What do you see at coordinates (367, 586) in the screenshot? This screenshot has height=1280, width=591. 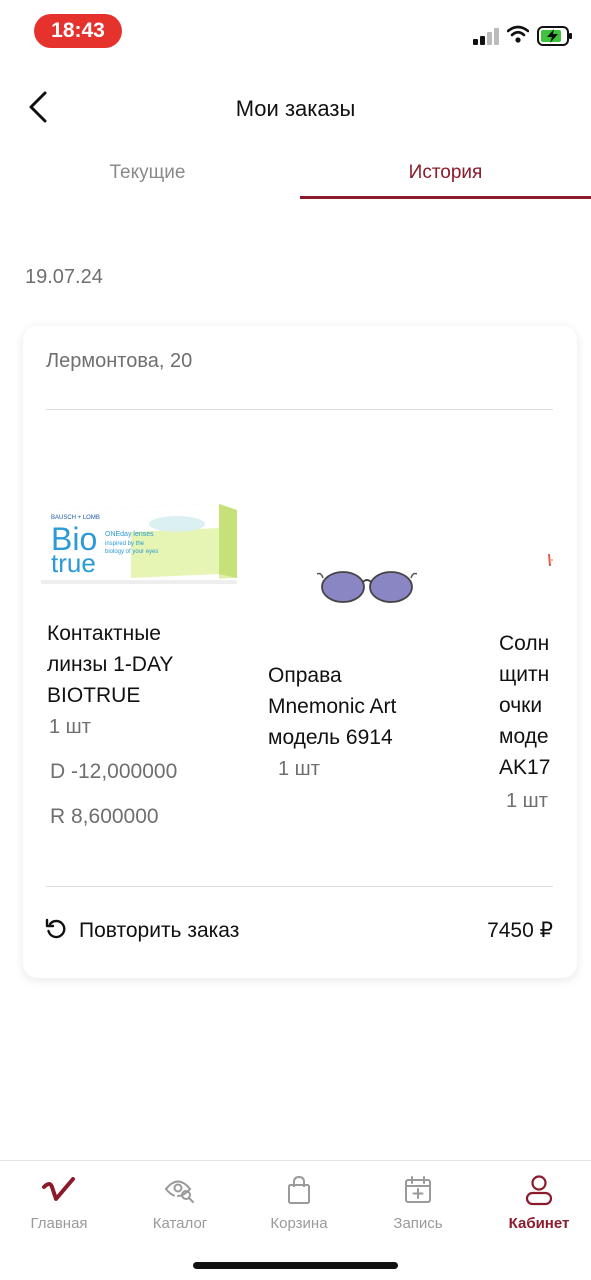 I see `product-image-frame` at bounding box center [367, 586].